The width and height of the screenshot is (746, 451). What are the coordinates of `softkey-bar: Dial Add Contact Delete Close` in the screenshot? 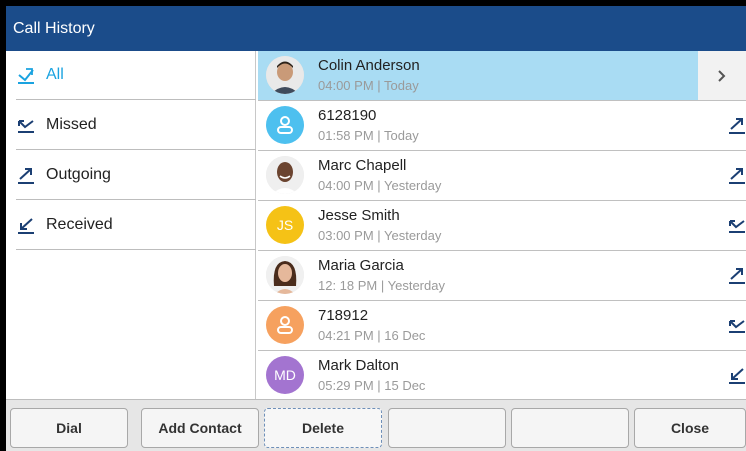 It's located at (376, 425).